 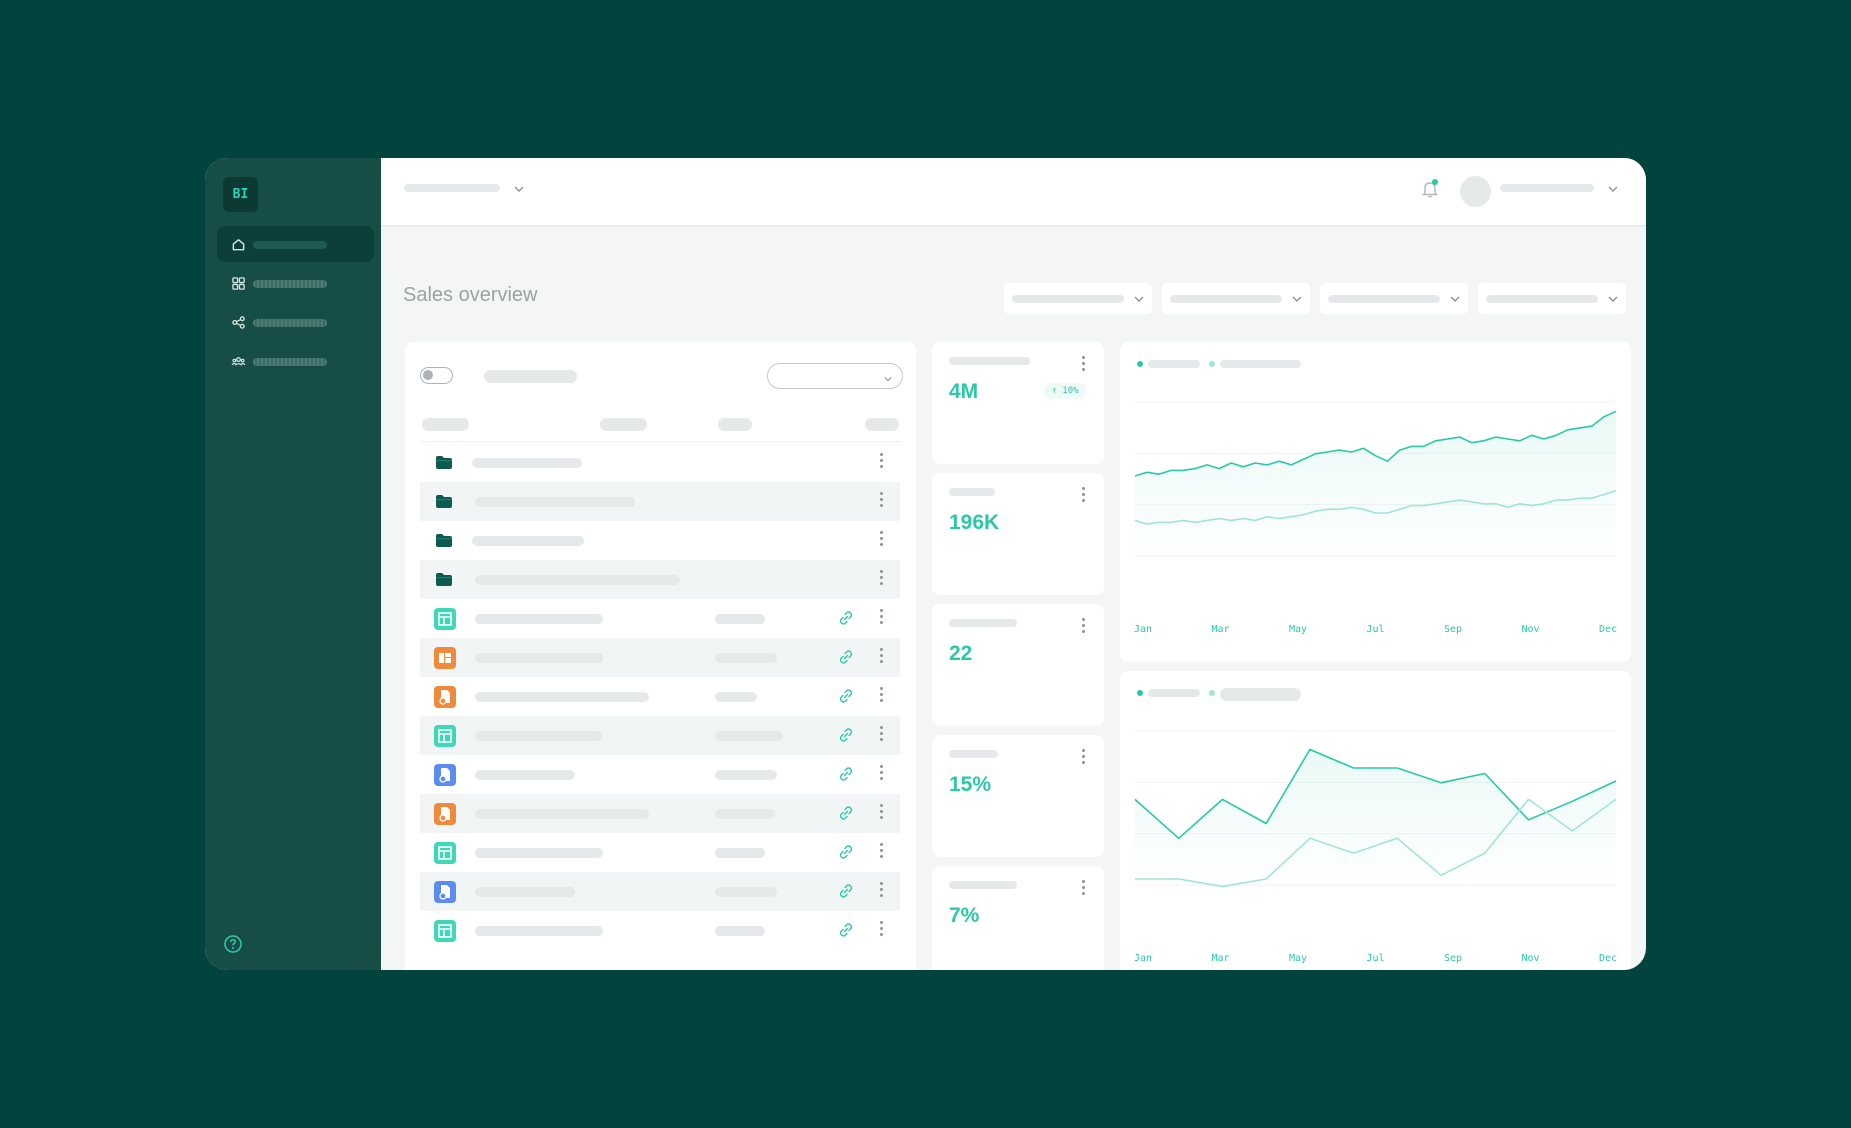 I want to click on home-icon, so click(x=238, y=245).